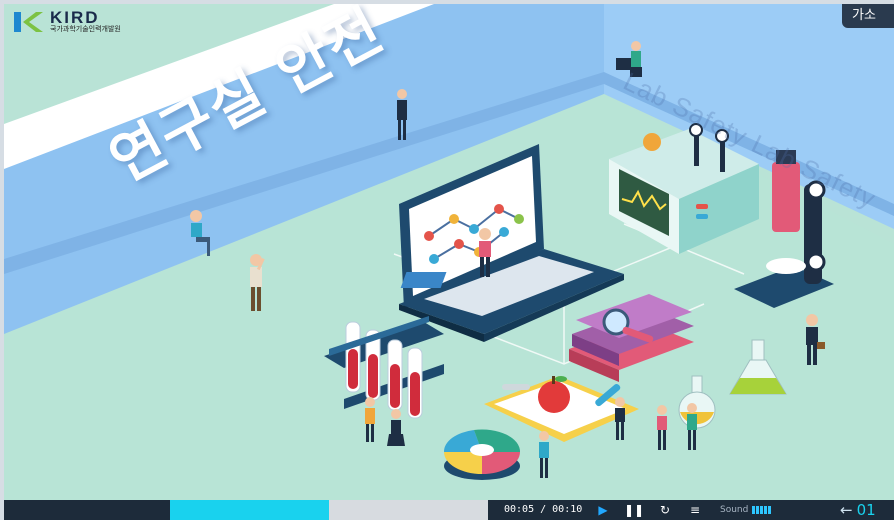 The width and height of the screenshot is (894, 520). I want to click on time-display: 00:05 / 00:10, so click(543, 509).